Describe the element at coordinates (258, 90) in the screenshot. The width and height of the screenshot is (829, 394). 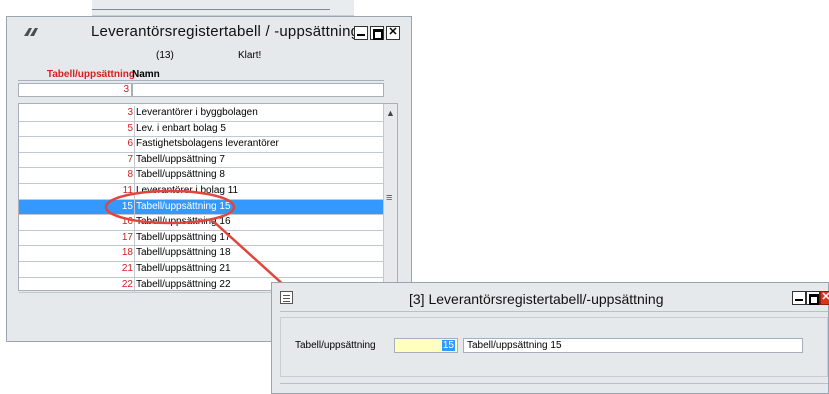
I see `name-filter-input` at that location.